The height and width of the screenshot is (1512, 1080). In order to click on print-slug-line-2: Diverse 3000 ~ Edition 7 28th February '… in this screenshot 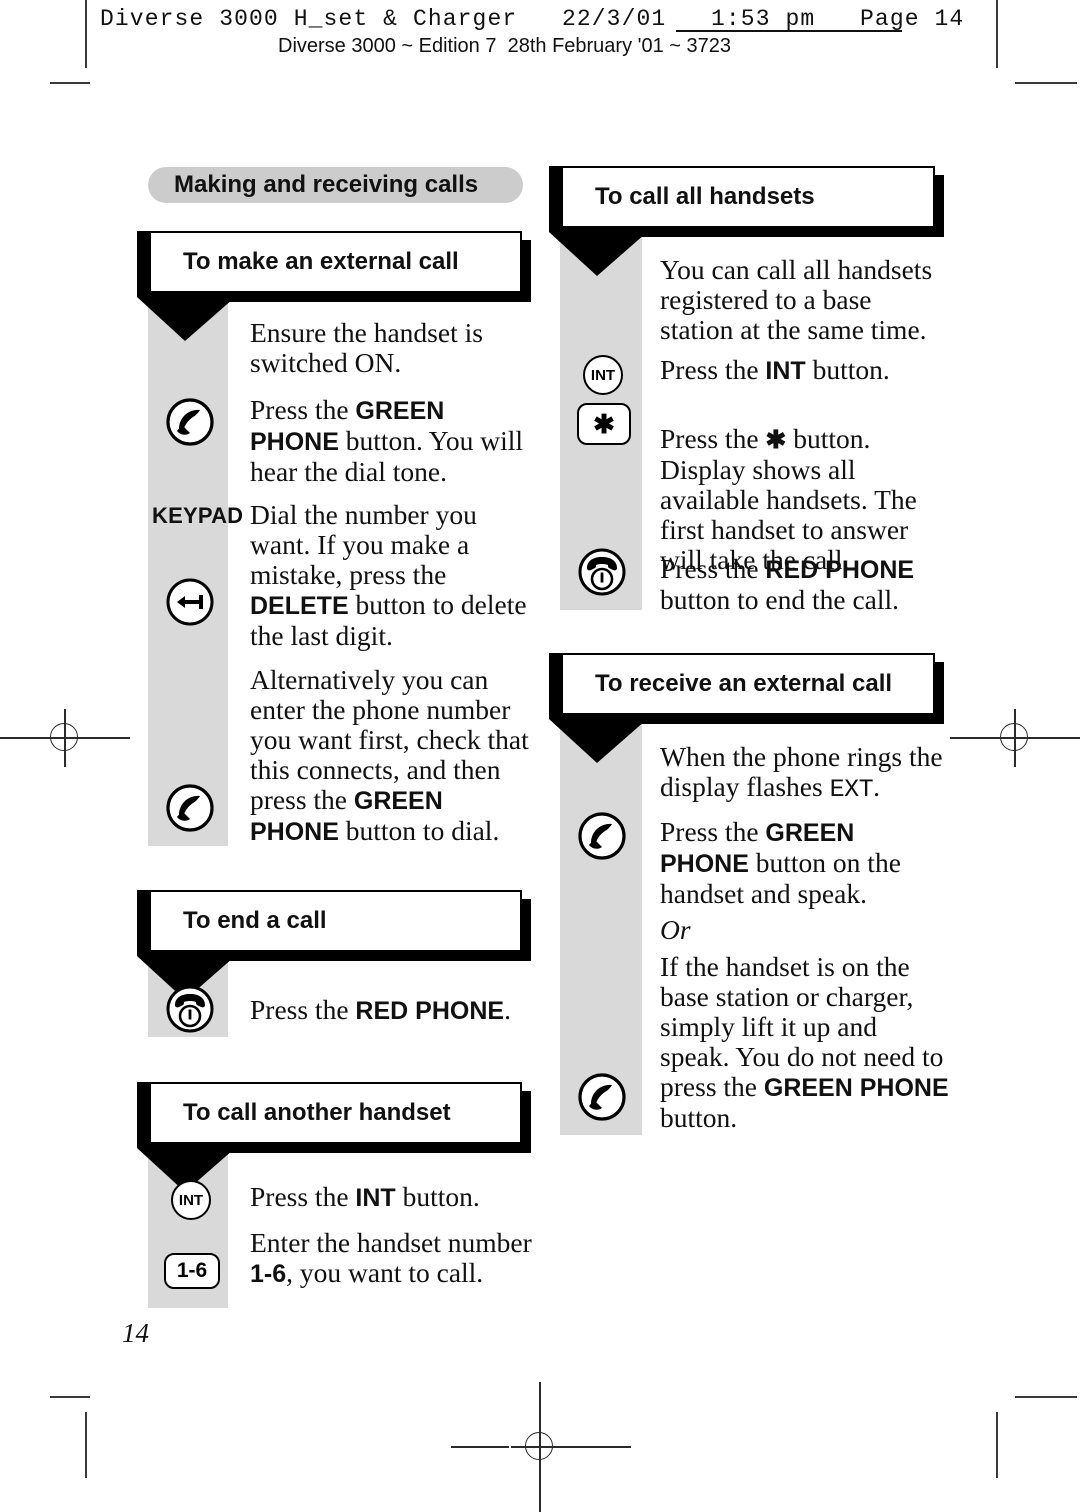, I will do `click(504, 46)`.